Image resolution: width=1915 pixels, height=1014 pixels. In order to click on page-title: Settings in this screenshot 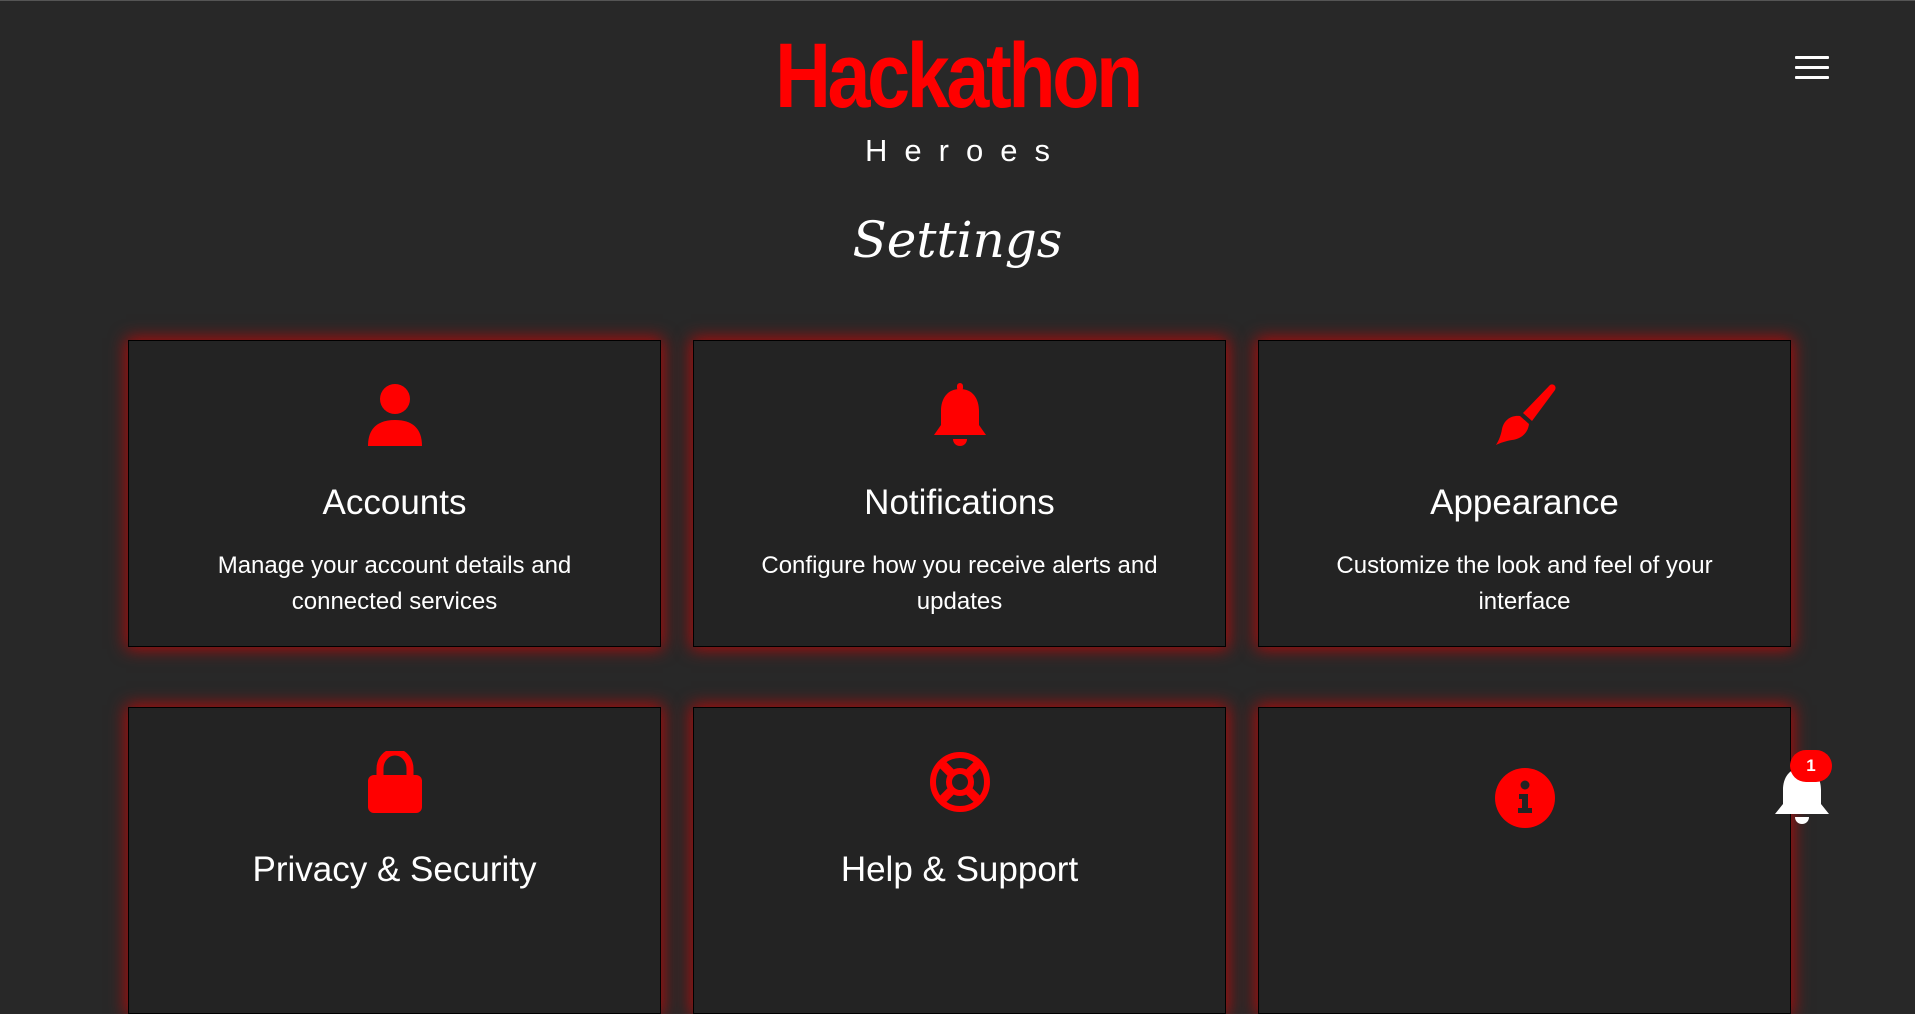, I will do `click(957, 240)`.